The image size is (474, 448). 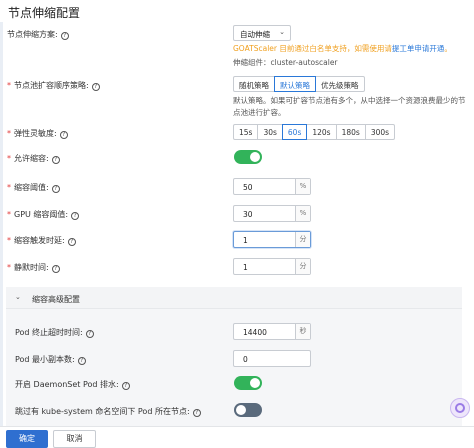 I want to click on gpu-threshold-input: 30 %, so click(x=272, y=213).